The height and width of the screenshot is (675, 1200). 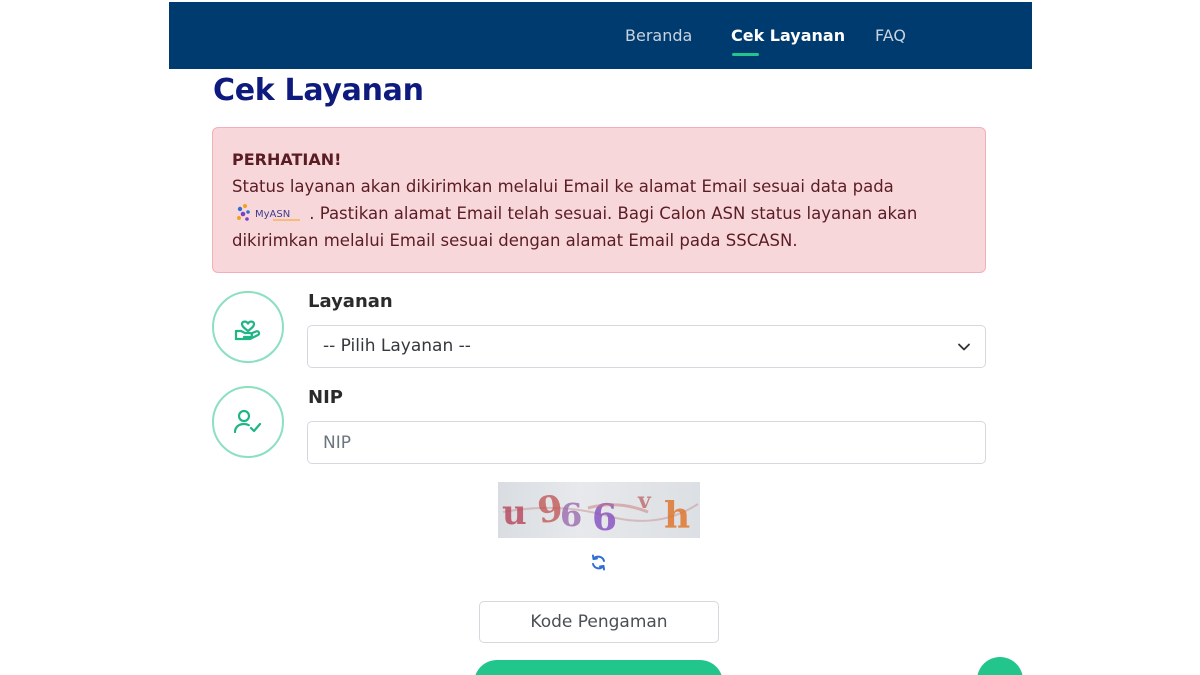 What do you see at coordinates (646, 442) in the screenshot?
I see `nip-input` at bounding box center [646, 442].